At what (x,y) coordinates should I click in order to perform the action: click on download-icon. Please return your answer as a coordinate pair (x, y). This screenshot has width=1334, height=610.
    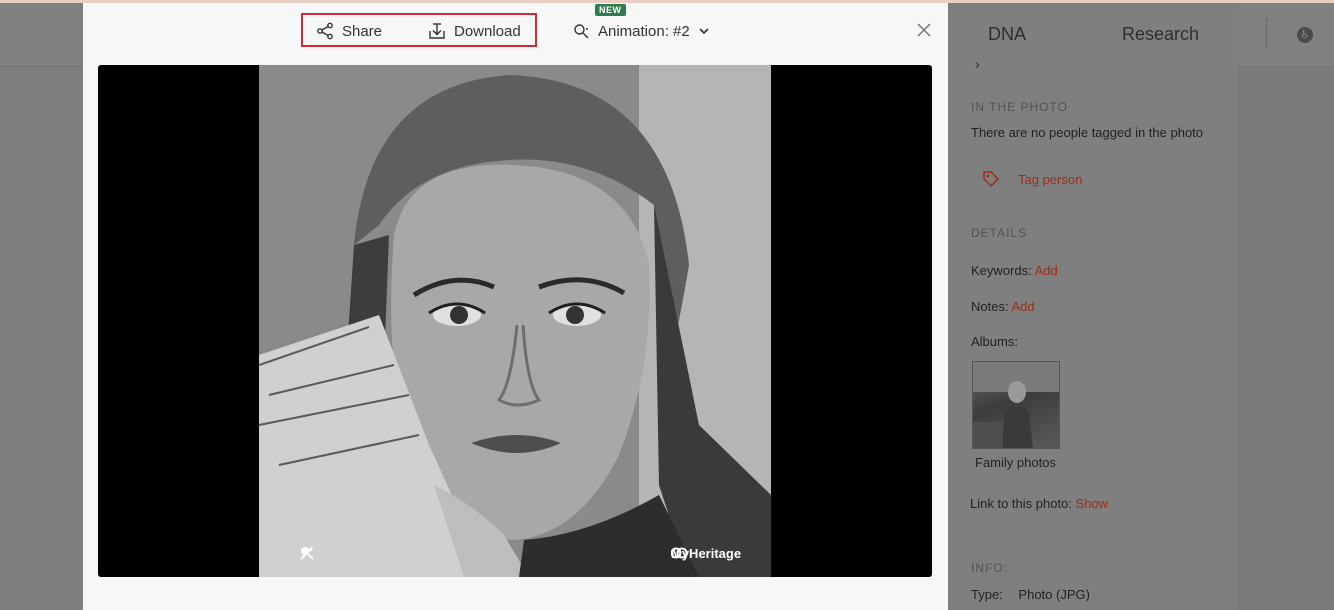
    Looking at the image, I should click on (437, 31).